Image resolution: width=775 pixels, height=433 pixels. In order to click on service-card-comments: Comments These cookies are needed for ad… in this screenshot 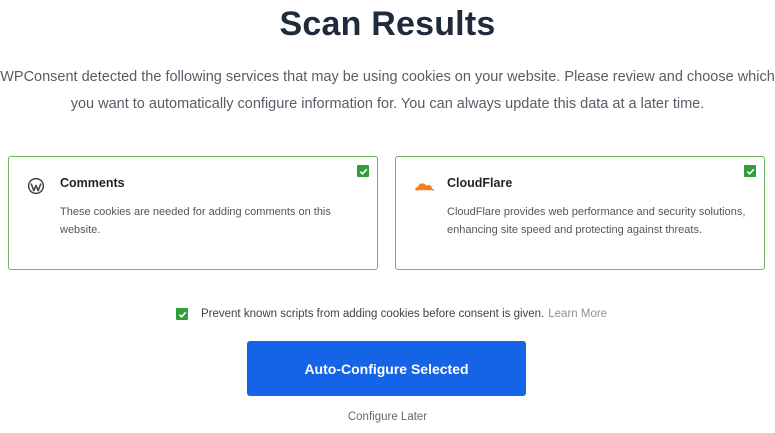, I will do `click(193, 213)`.